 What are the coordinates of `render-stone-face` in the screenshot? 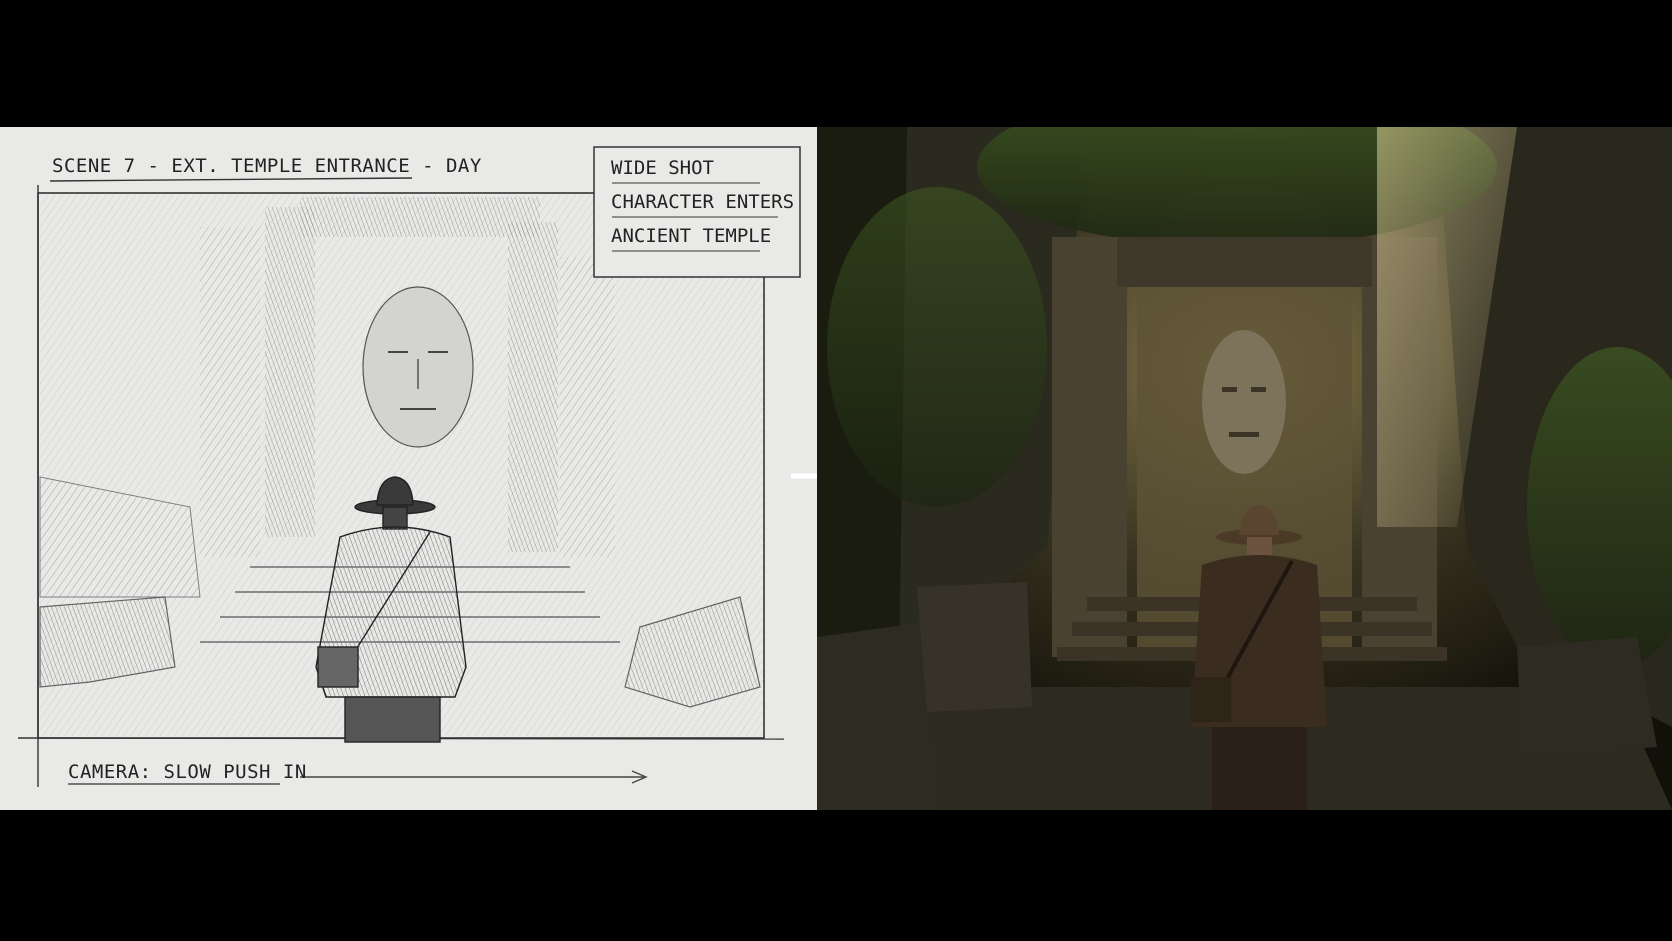 It's located at (1244, 402).